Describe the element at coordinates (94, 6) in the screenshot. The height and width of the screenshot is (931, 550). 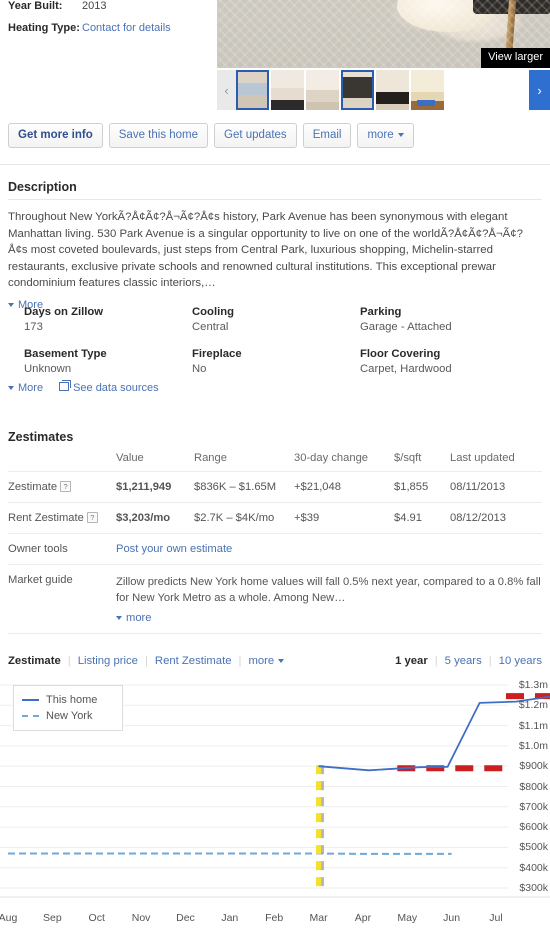
I see `fact-value: 2013` at that location.